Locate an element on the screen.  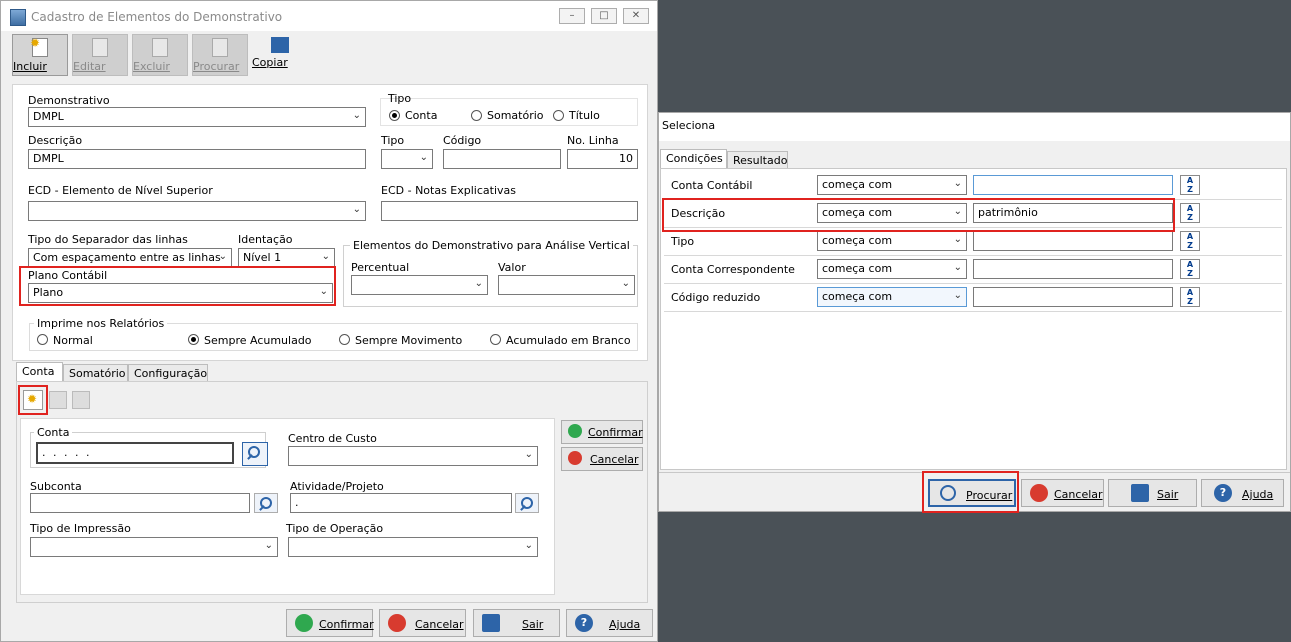
tipo-separador-label: Tipo do Separador das linhas is located at coordinates (108, 239).